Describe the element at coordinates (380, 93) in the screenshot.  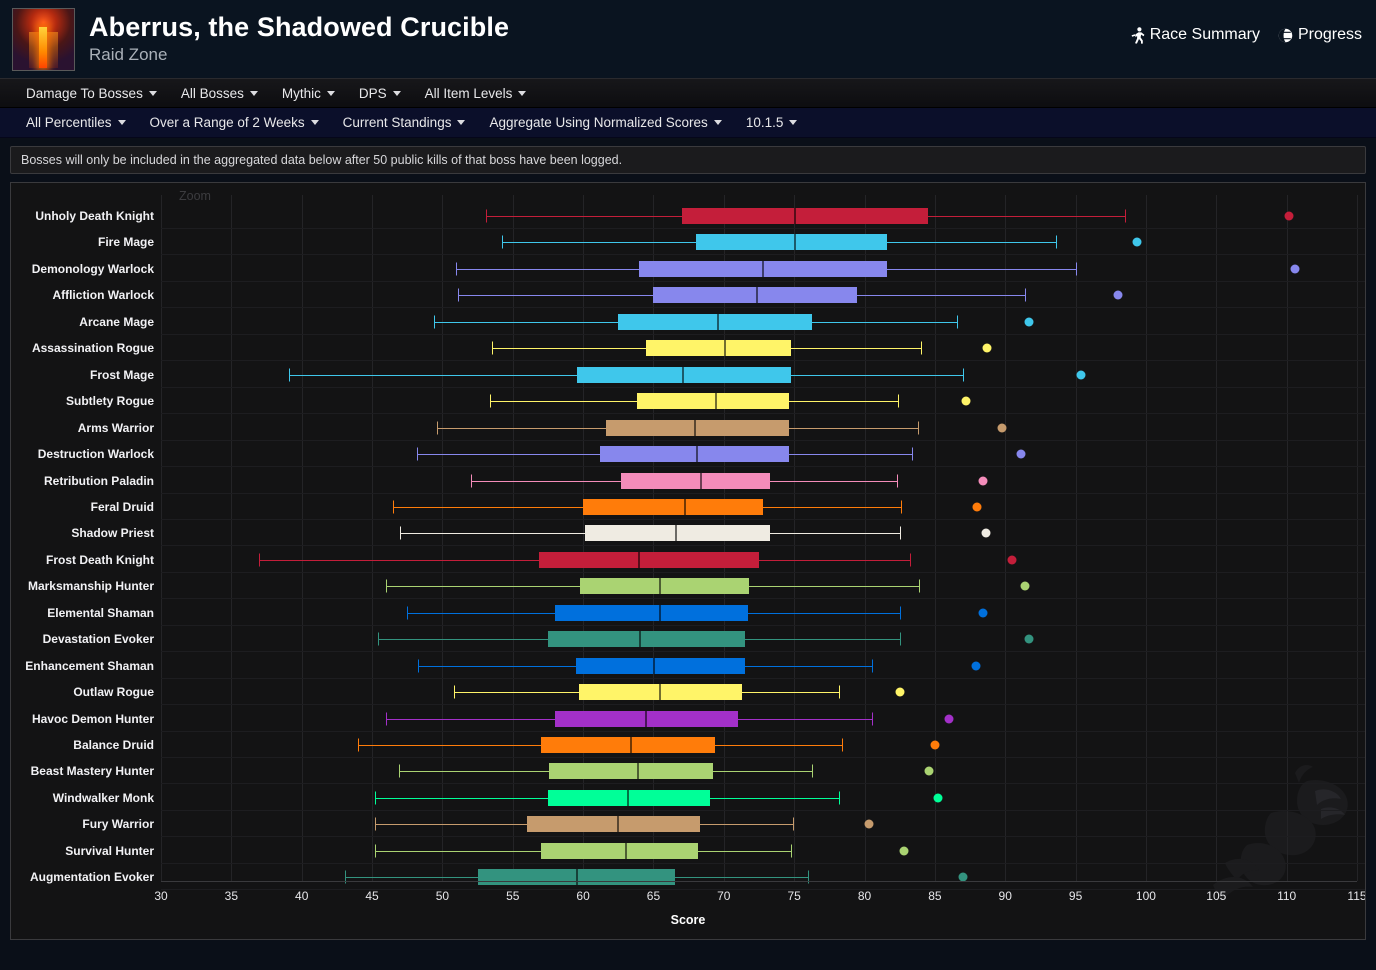
I see `filter-metric: DPS` at that location.